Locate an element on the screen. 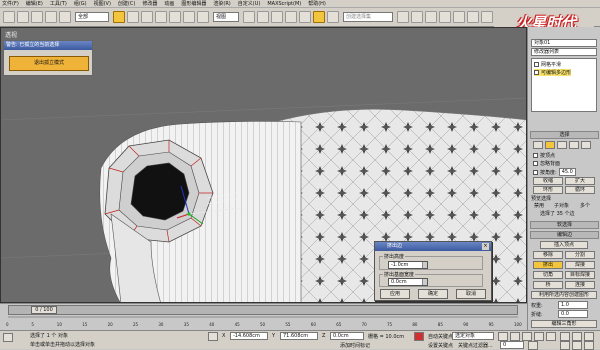 The width and height of the screenshot is (600, 350). undo-icon is located at coordinates (9, 17).